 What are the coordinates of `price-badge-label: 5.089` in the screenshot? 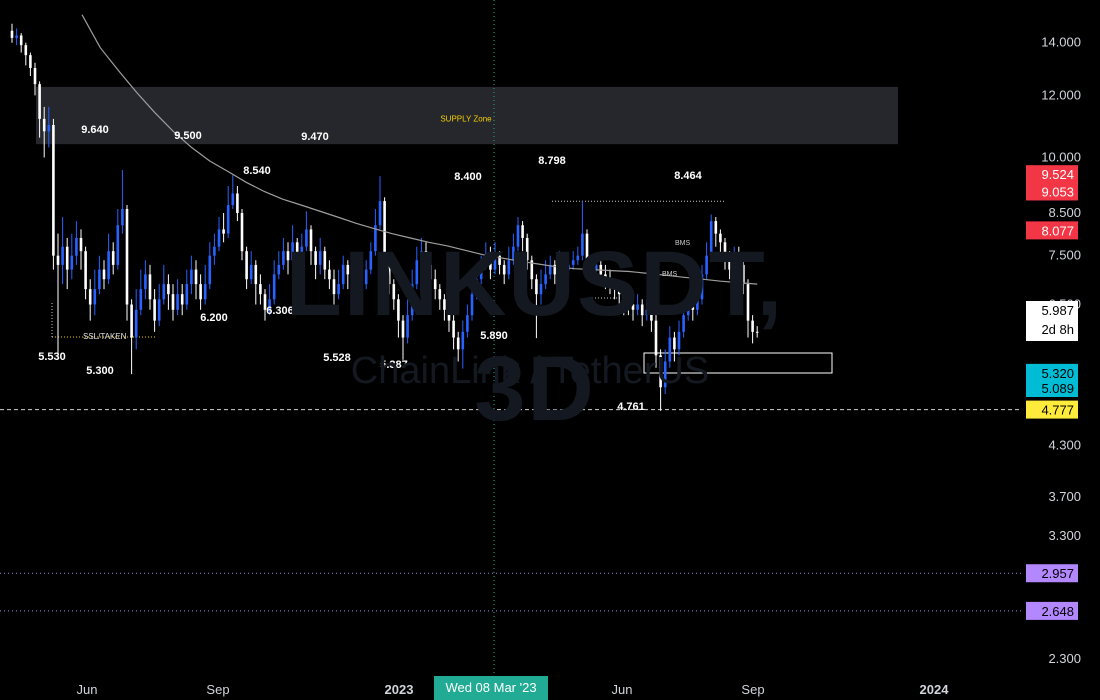 It's located at (1057, 388).